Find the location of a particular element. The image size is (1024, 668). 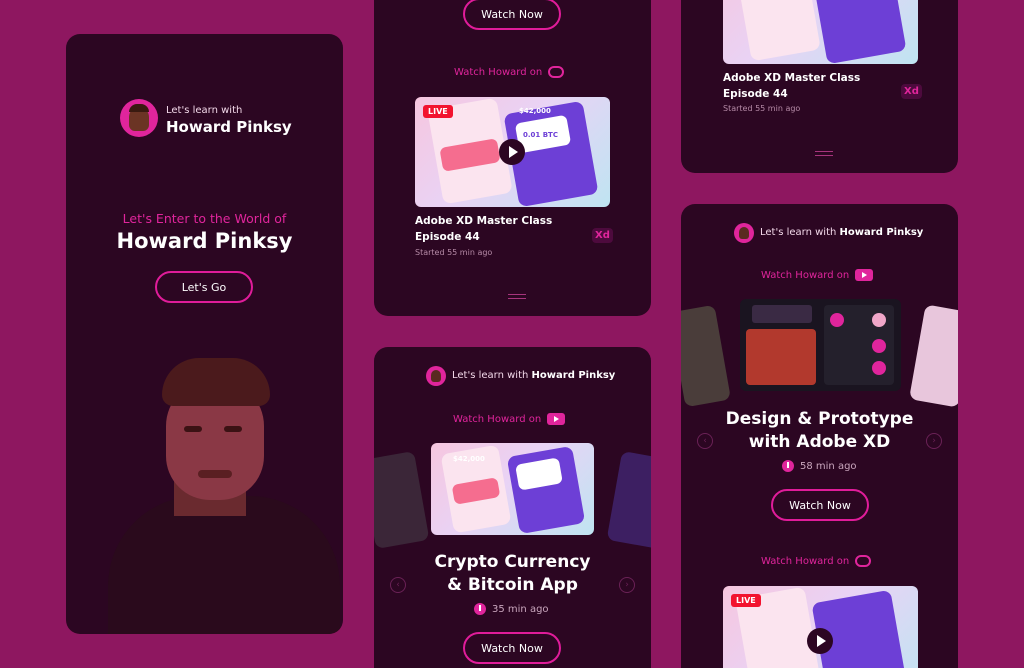

duration-text: 35 min ago is located at coordinates (520, 609).